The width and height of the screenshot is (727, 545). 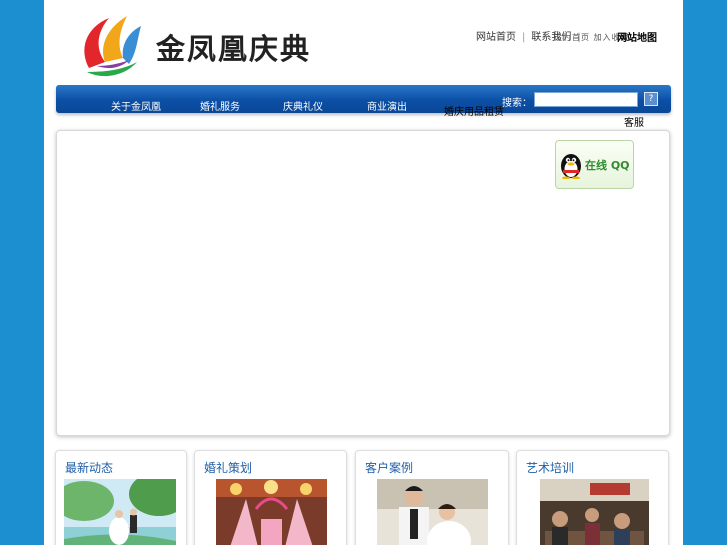 I want to click on art-training-column: 艺术培训, so click(x=592, y=497).